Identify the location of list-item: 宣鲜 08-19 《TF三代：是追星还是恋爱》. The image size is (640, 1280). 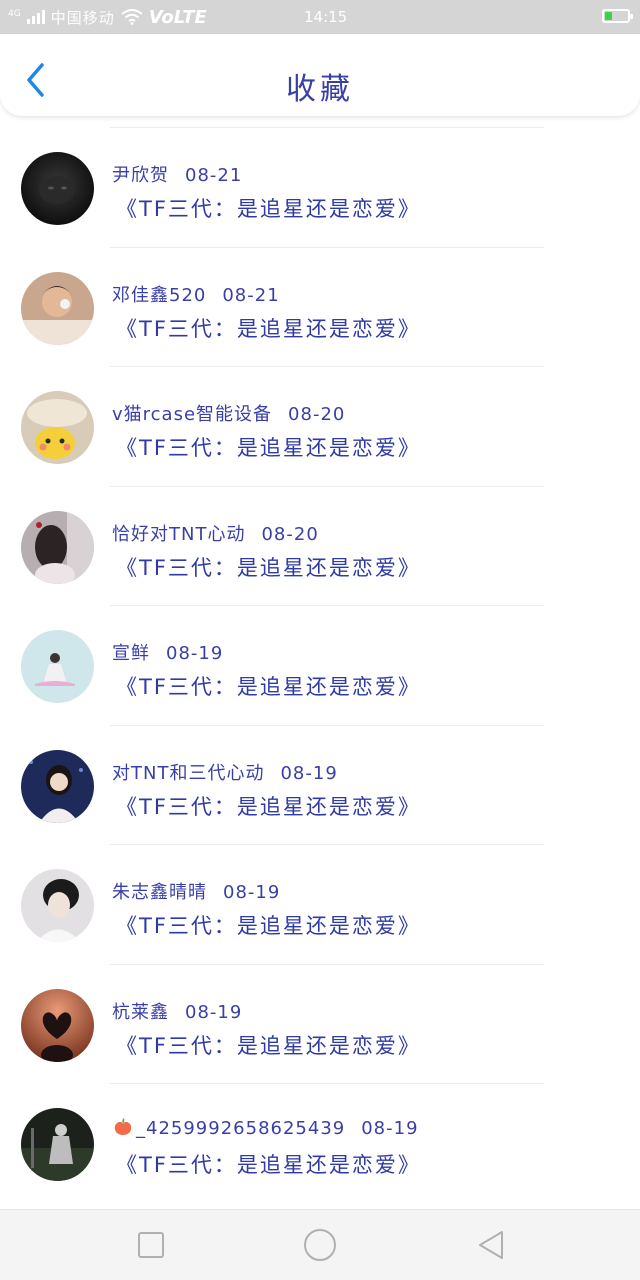
(320, 665).